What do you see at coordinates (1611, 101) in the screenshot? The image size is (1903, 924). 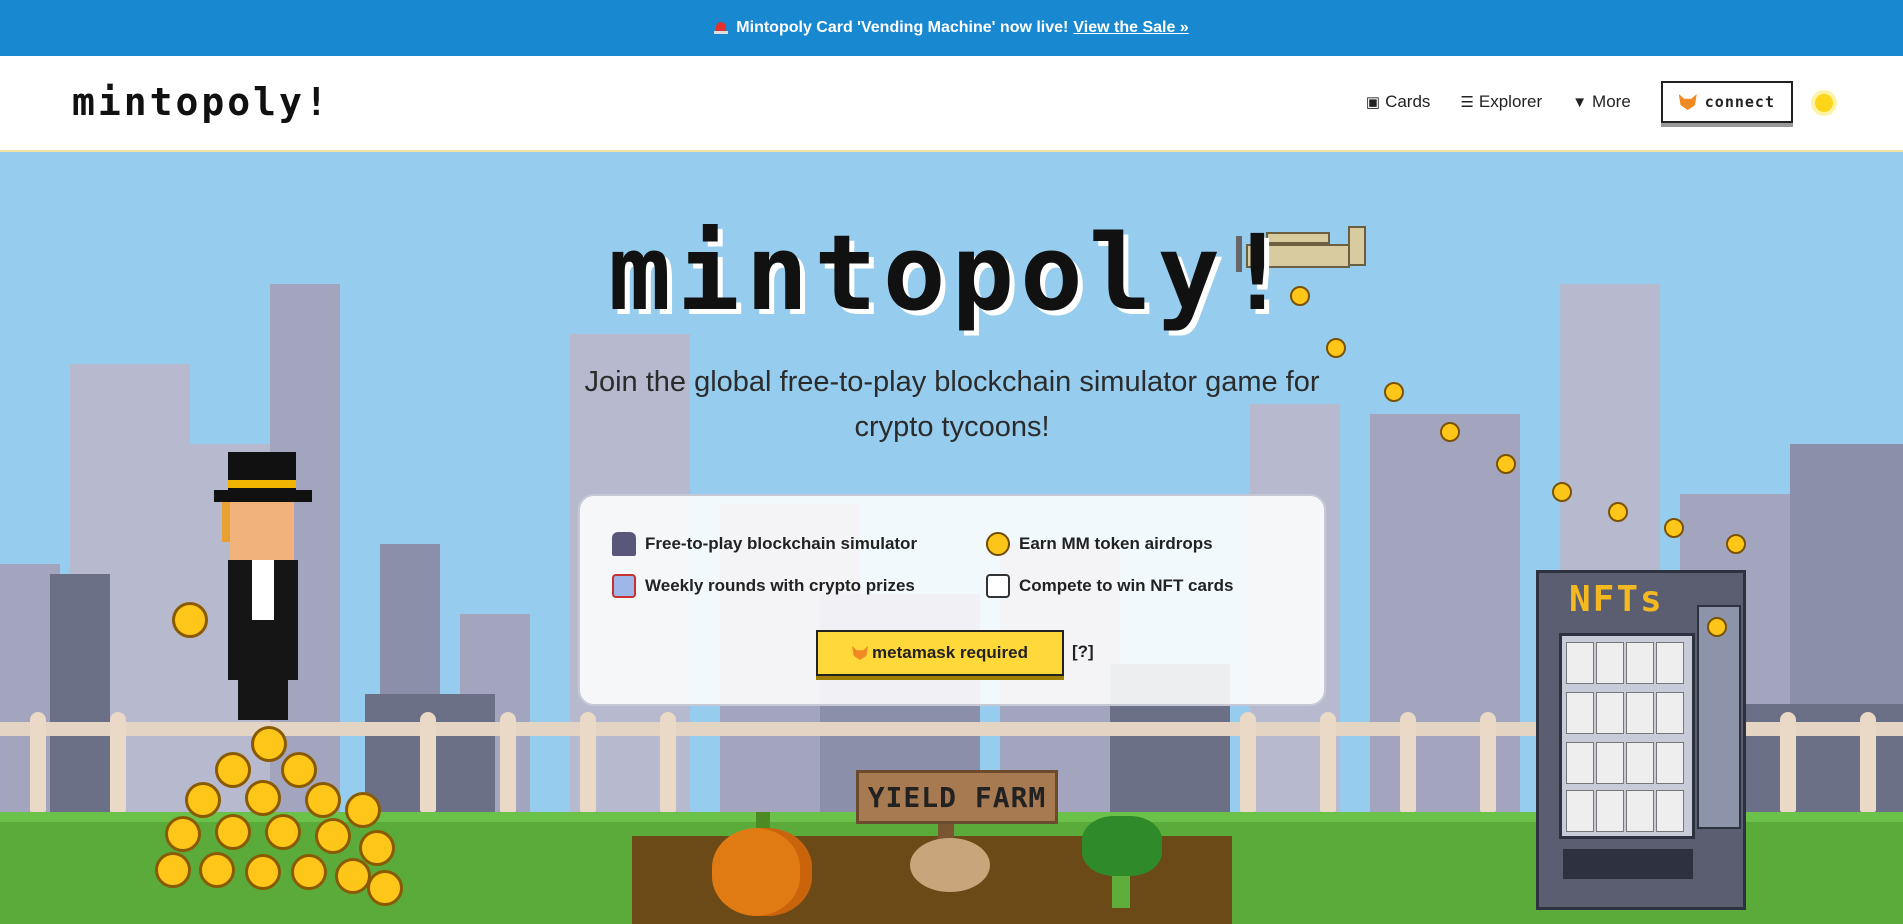 I see `nav-more-label: More` at bounding box center [1611, 101].